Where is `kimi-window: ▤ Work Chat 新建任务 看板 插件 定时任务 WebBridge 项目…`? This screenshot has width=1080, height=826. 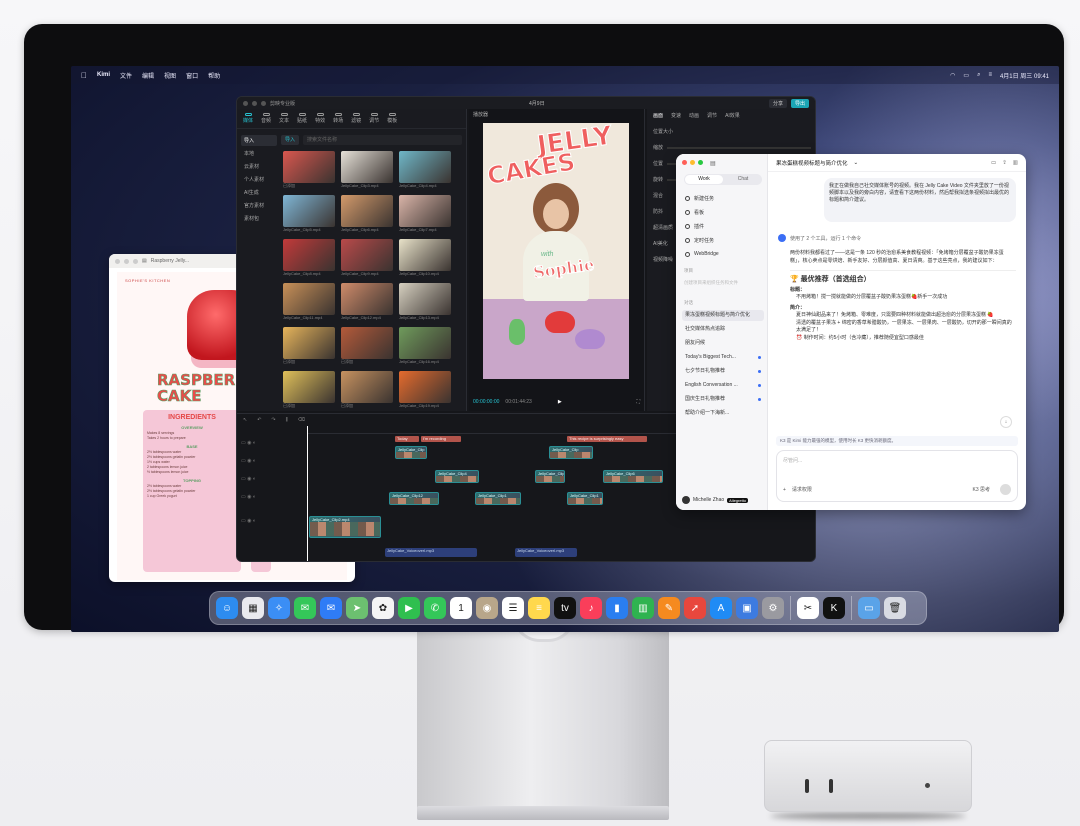 kimi-window: ▤ Work Chat 新建任务 看板 插件 定时任务 WebBridge 项目… is located at coordinates (851, 332).